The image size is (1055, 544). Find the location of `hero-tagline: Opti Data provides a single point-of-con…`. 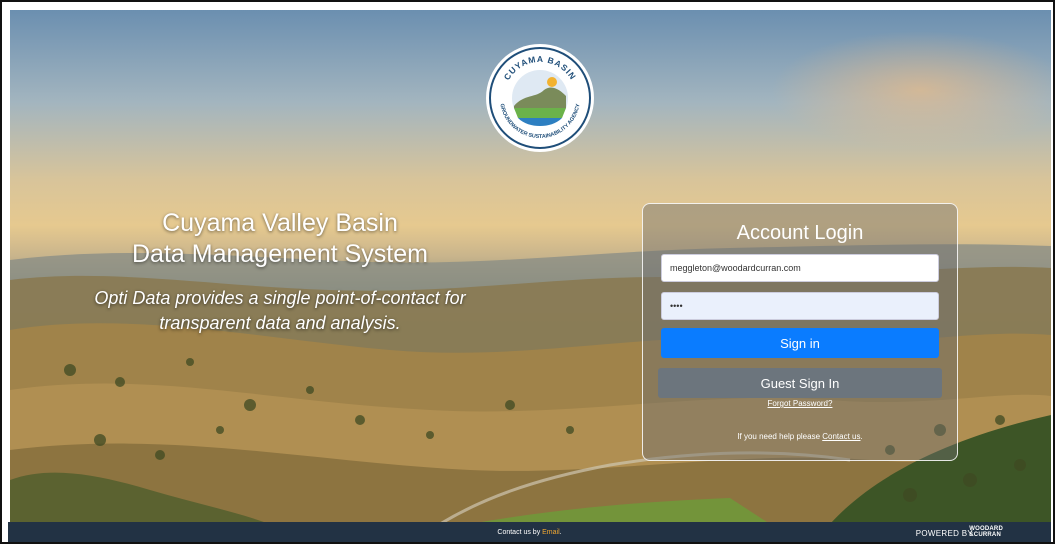

hero-tagline: Opti Data provides a single point-of-con… is located at coordinates (280, 311).